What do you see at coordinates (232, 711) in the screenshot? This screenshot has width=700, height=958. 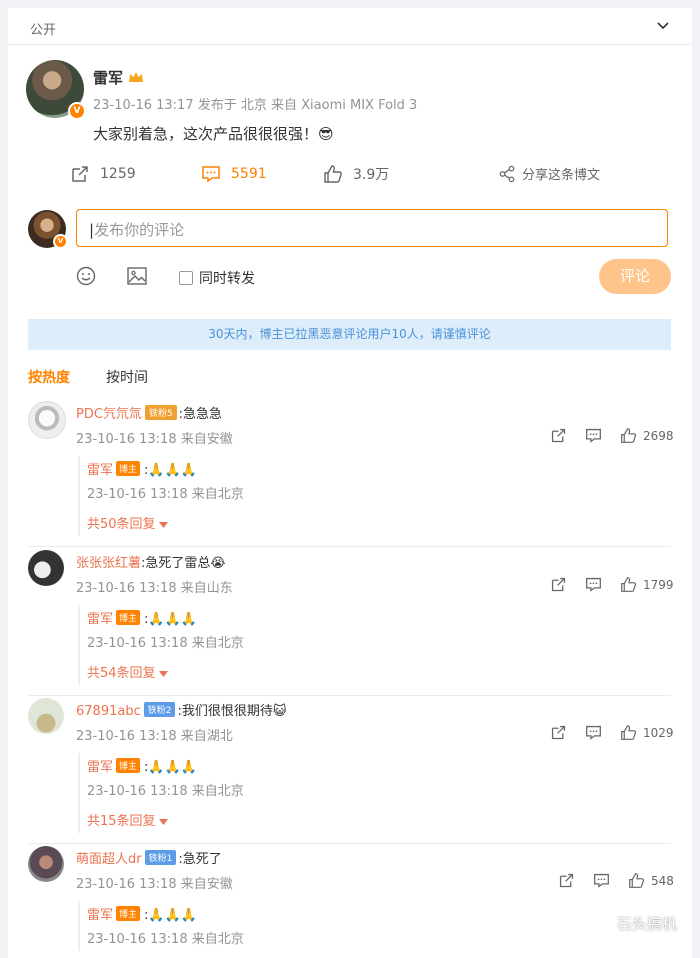 I see `comment-text: :我们很恨很期待😺` at bounding box center [232, 711].